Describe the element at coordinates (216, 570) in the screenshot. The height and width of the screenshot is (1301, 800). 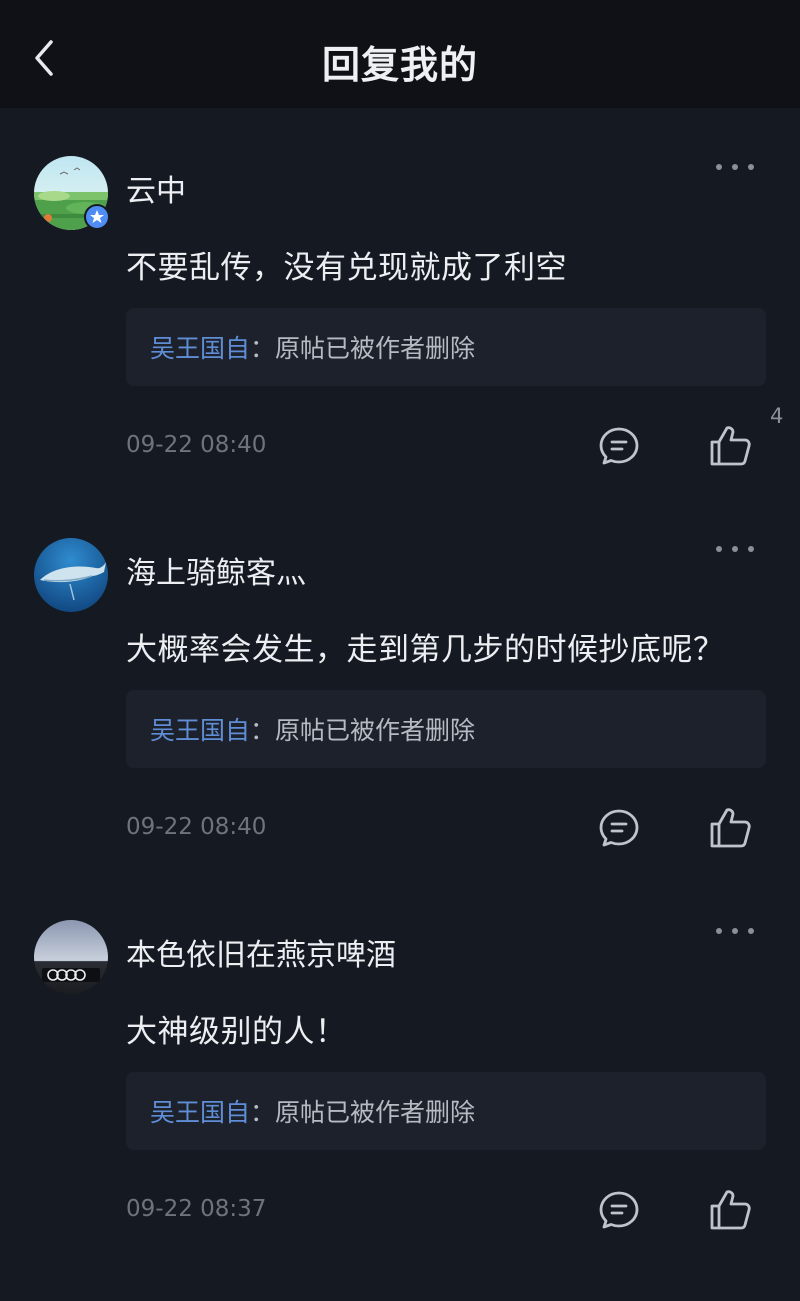
I see `username: 海上骑鲸客灬` at that location.